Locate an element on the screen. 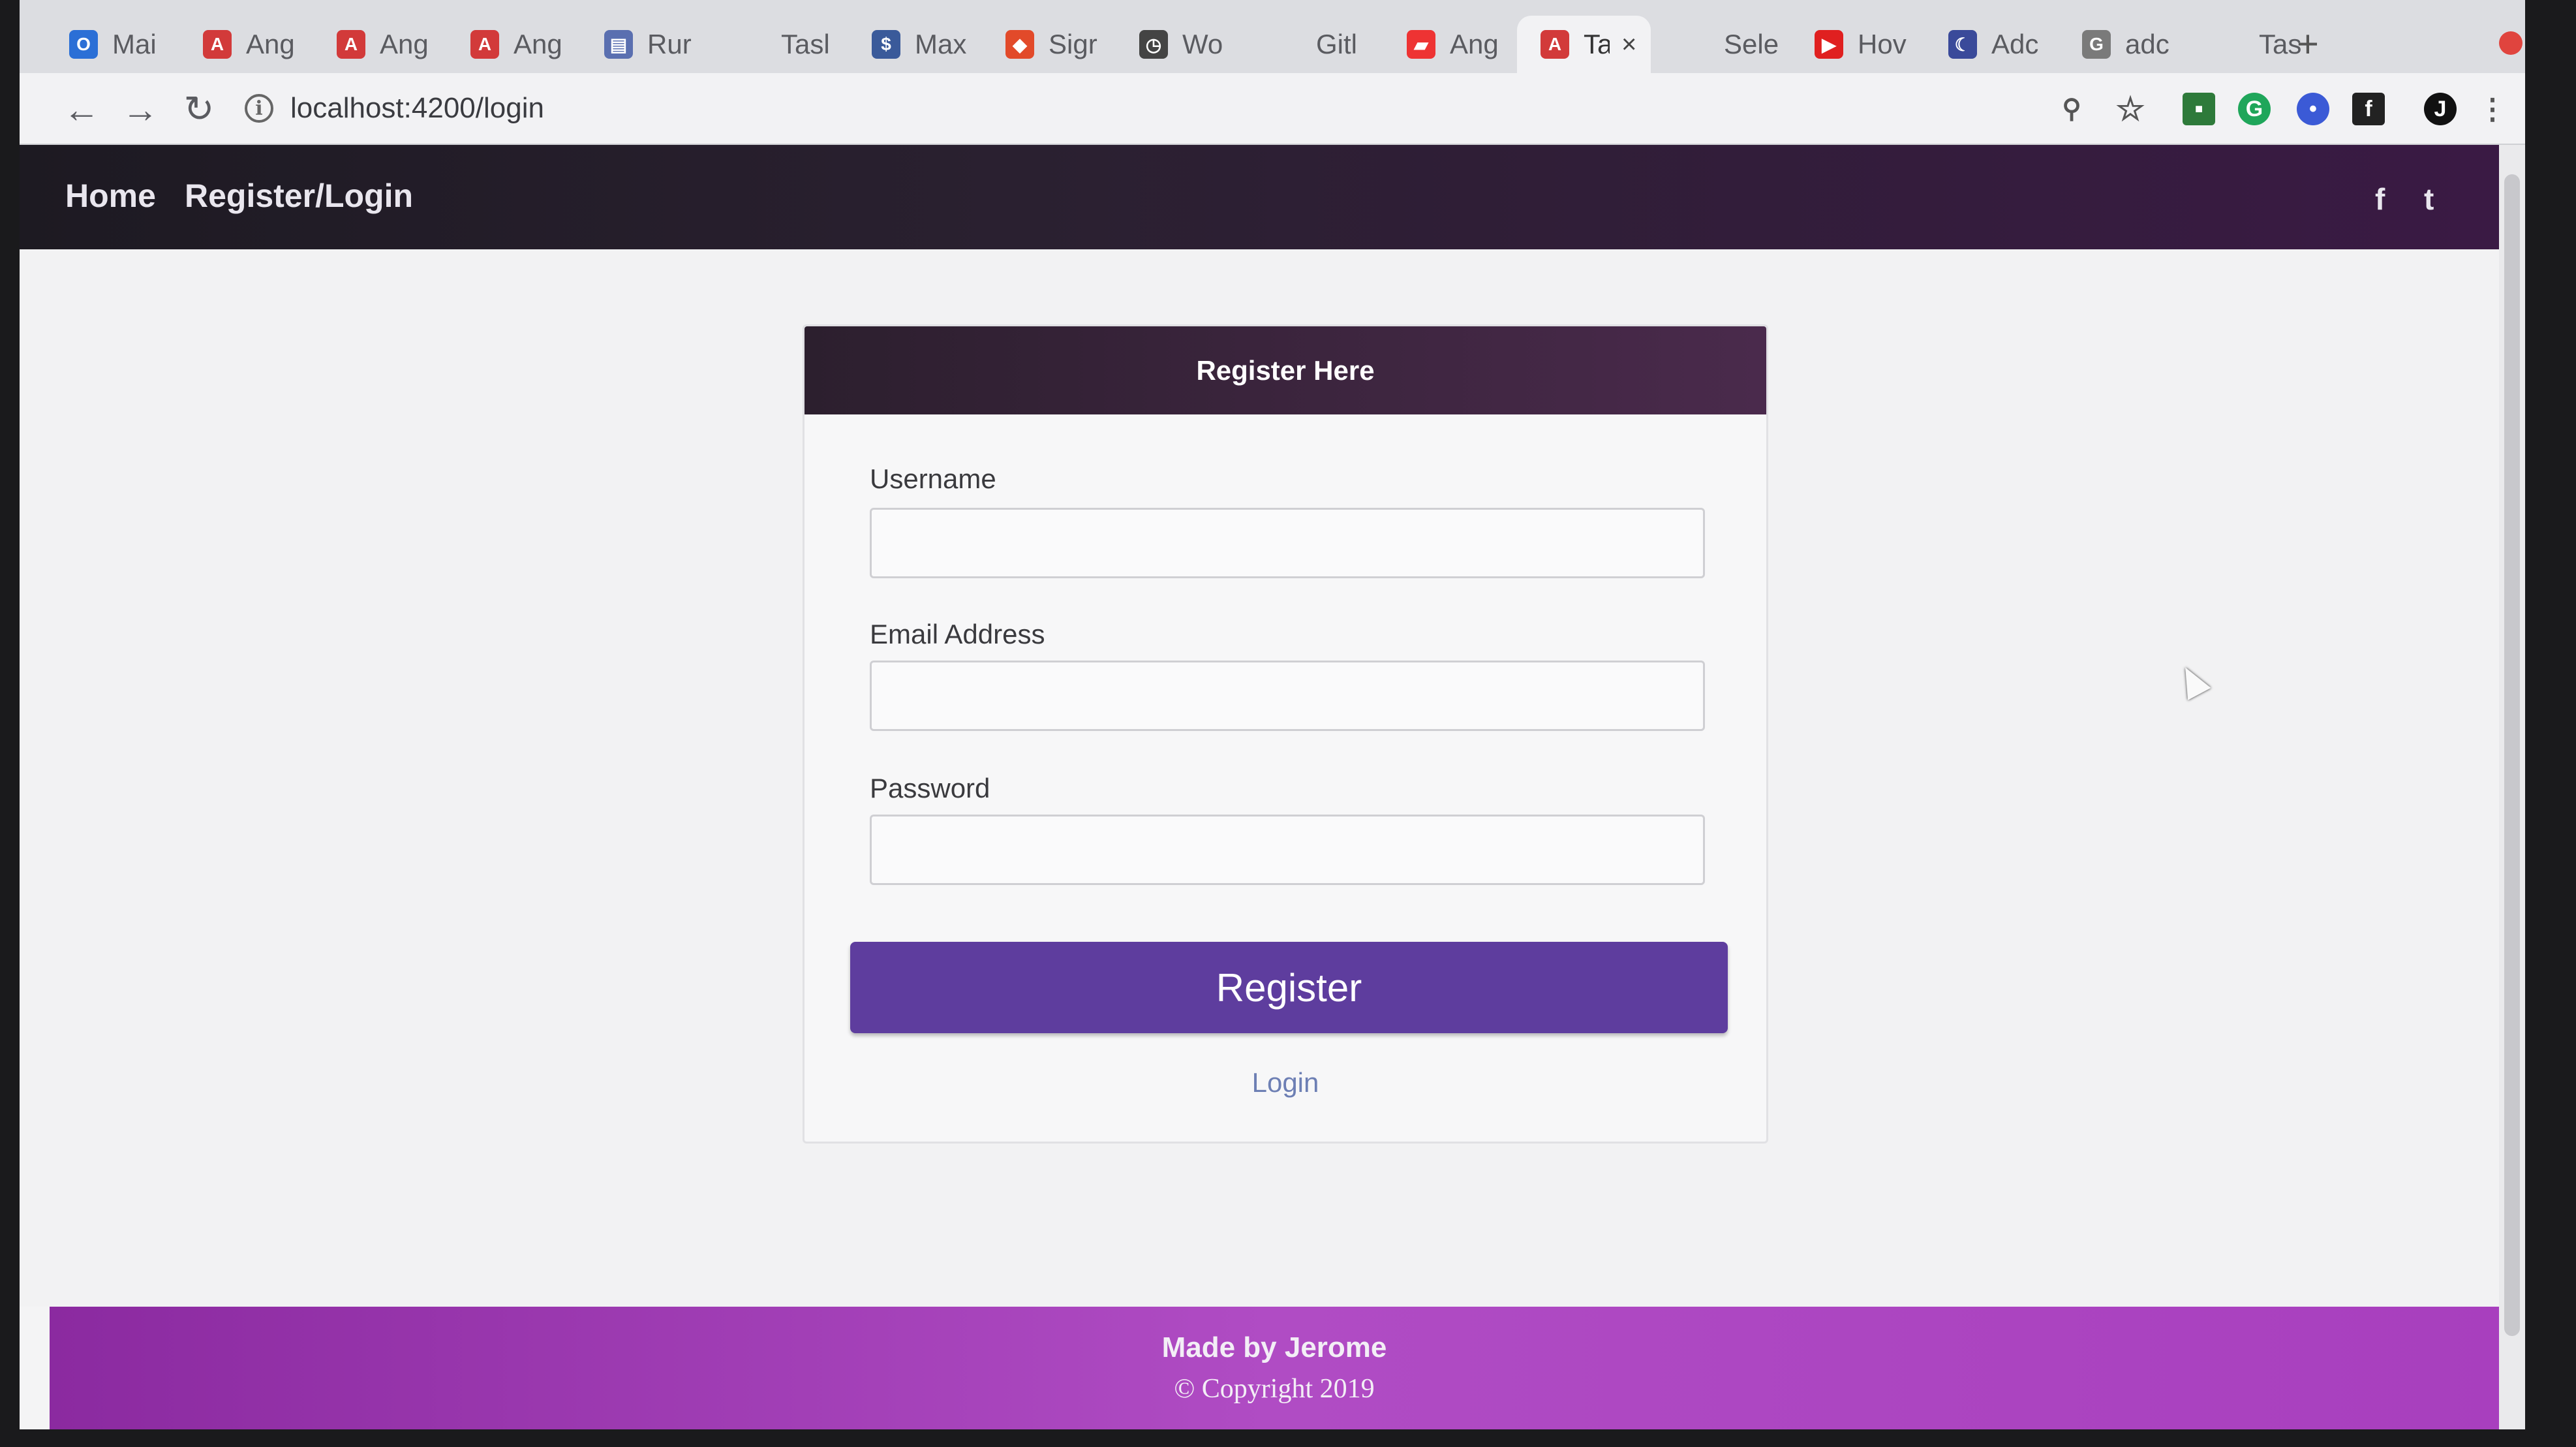 The width and height of the screenshot is (2576, 1447). browser-tab: Sele is located at coordinates (1725, 44).